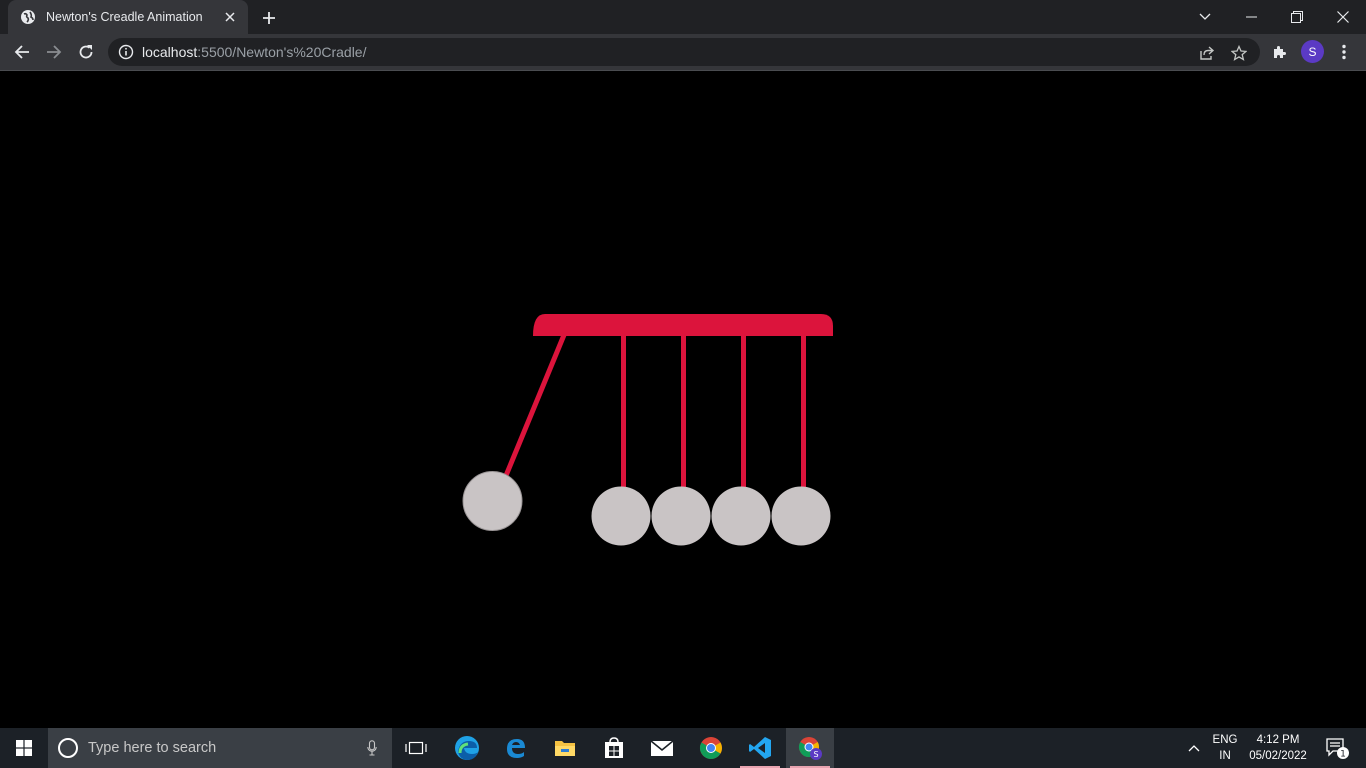  What do you see at coordinates (1343, 17) in the screenshot?
I see `close-window-icon` at bounding box center [1343, 17].